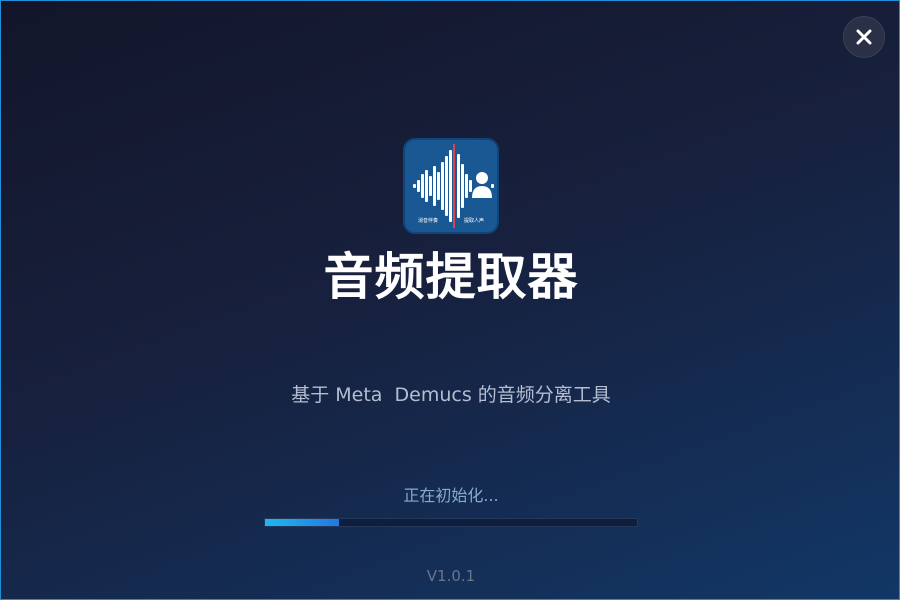 This screenshot has width=900, height=600. What do you see at coordinates (451, 395) in the screenshot?
I see `app-subtitle: 基于 Meta Demucs 的音频分离工具` at bounding box center [451, 395].